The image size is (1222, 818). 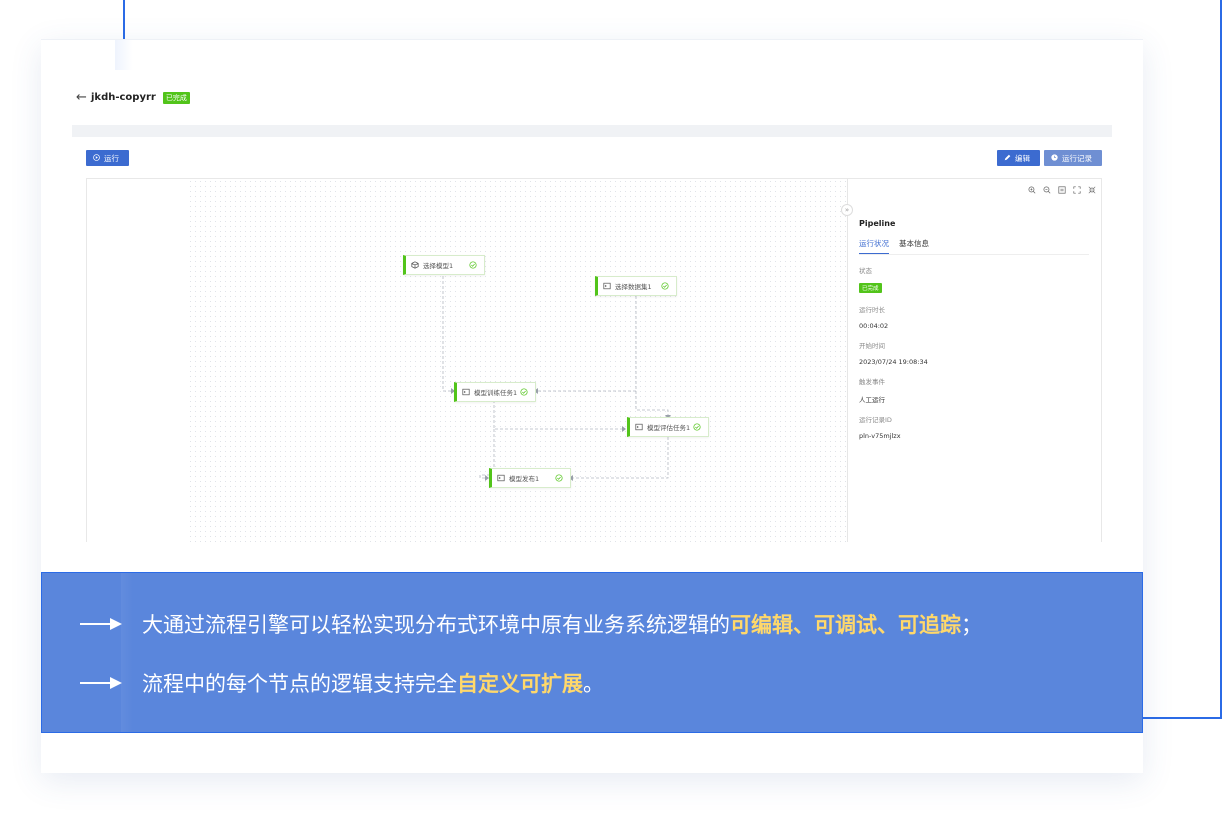 I want to click on side-panel-tabs: 运行状况 基本信息, so click(x=974, y=246).